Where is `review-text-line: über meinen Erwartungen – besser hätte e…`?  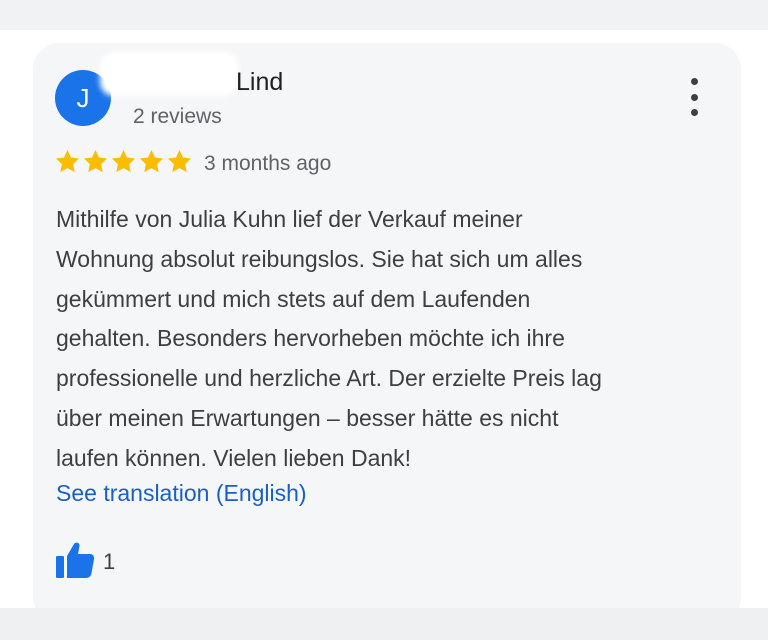 review-text-line: über meinen Erwartungen – besser hätte e… is located at coordinates (307, 417).